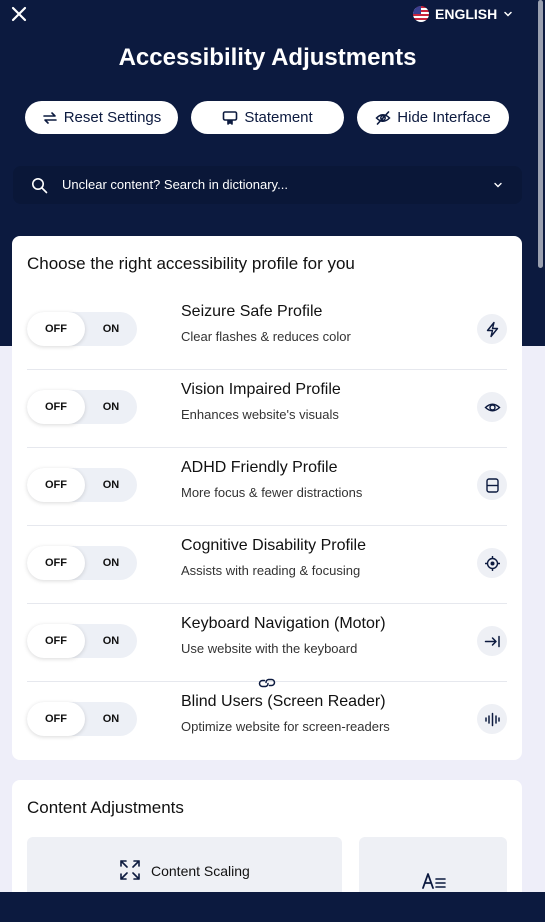  What do you see at coordinates (283, 701) in the screenshot?
I see `profile-name: Blind Users (Screen Reader)` at bounding box center [283, 701].